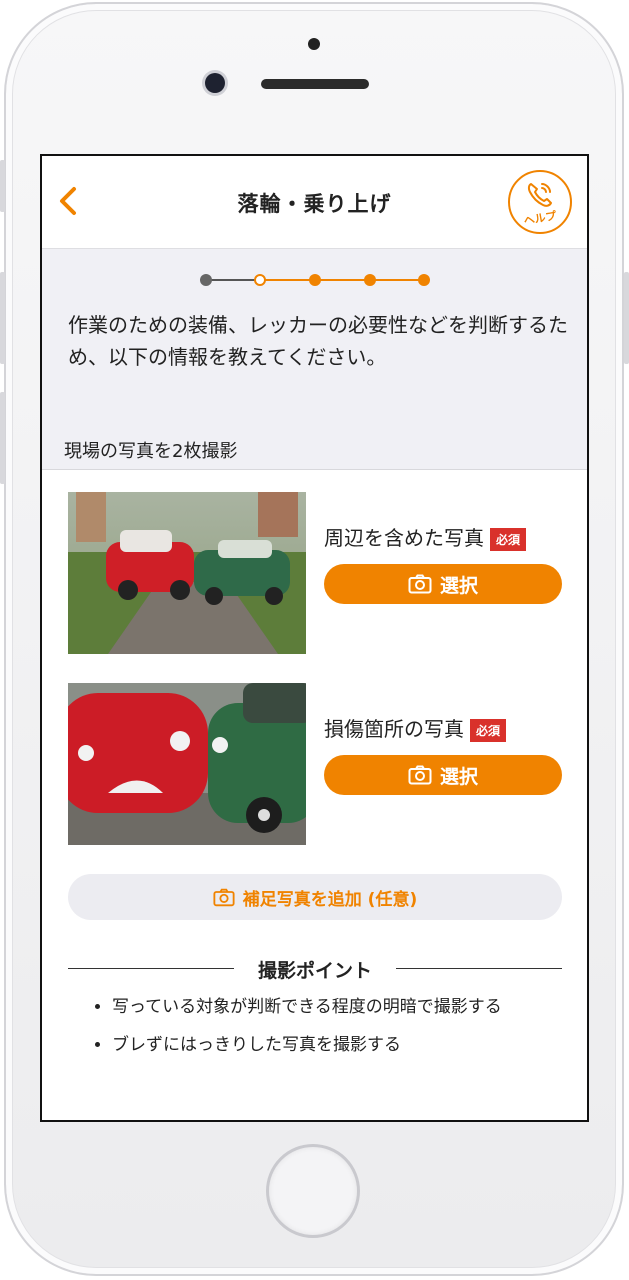 This screenshot has width=629, height=1280. What do you see at coordinates (314, 469) in the screenshot?
I see `divider` at bounding box center [314, 469].